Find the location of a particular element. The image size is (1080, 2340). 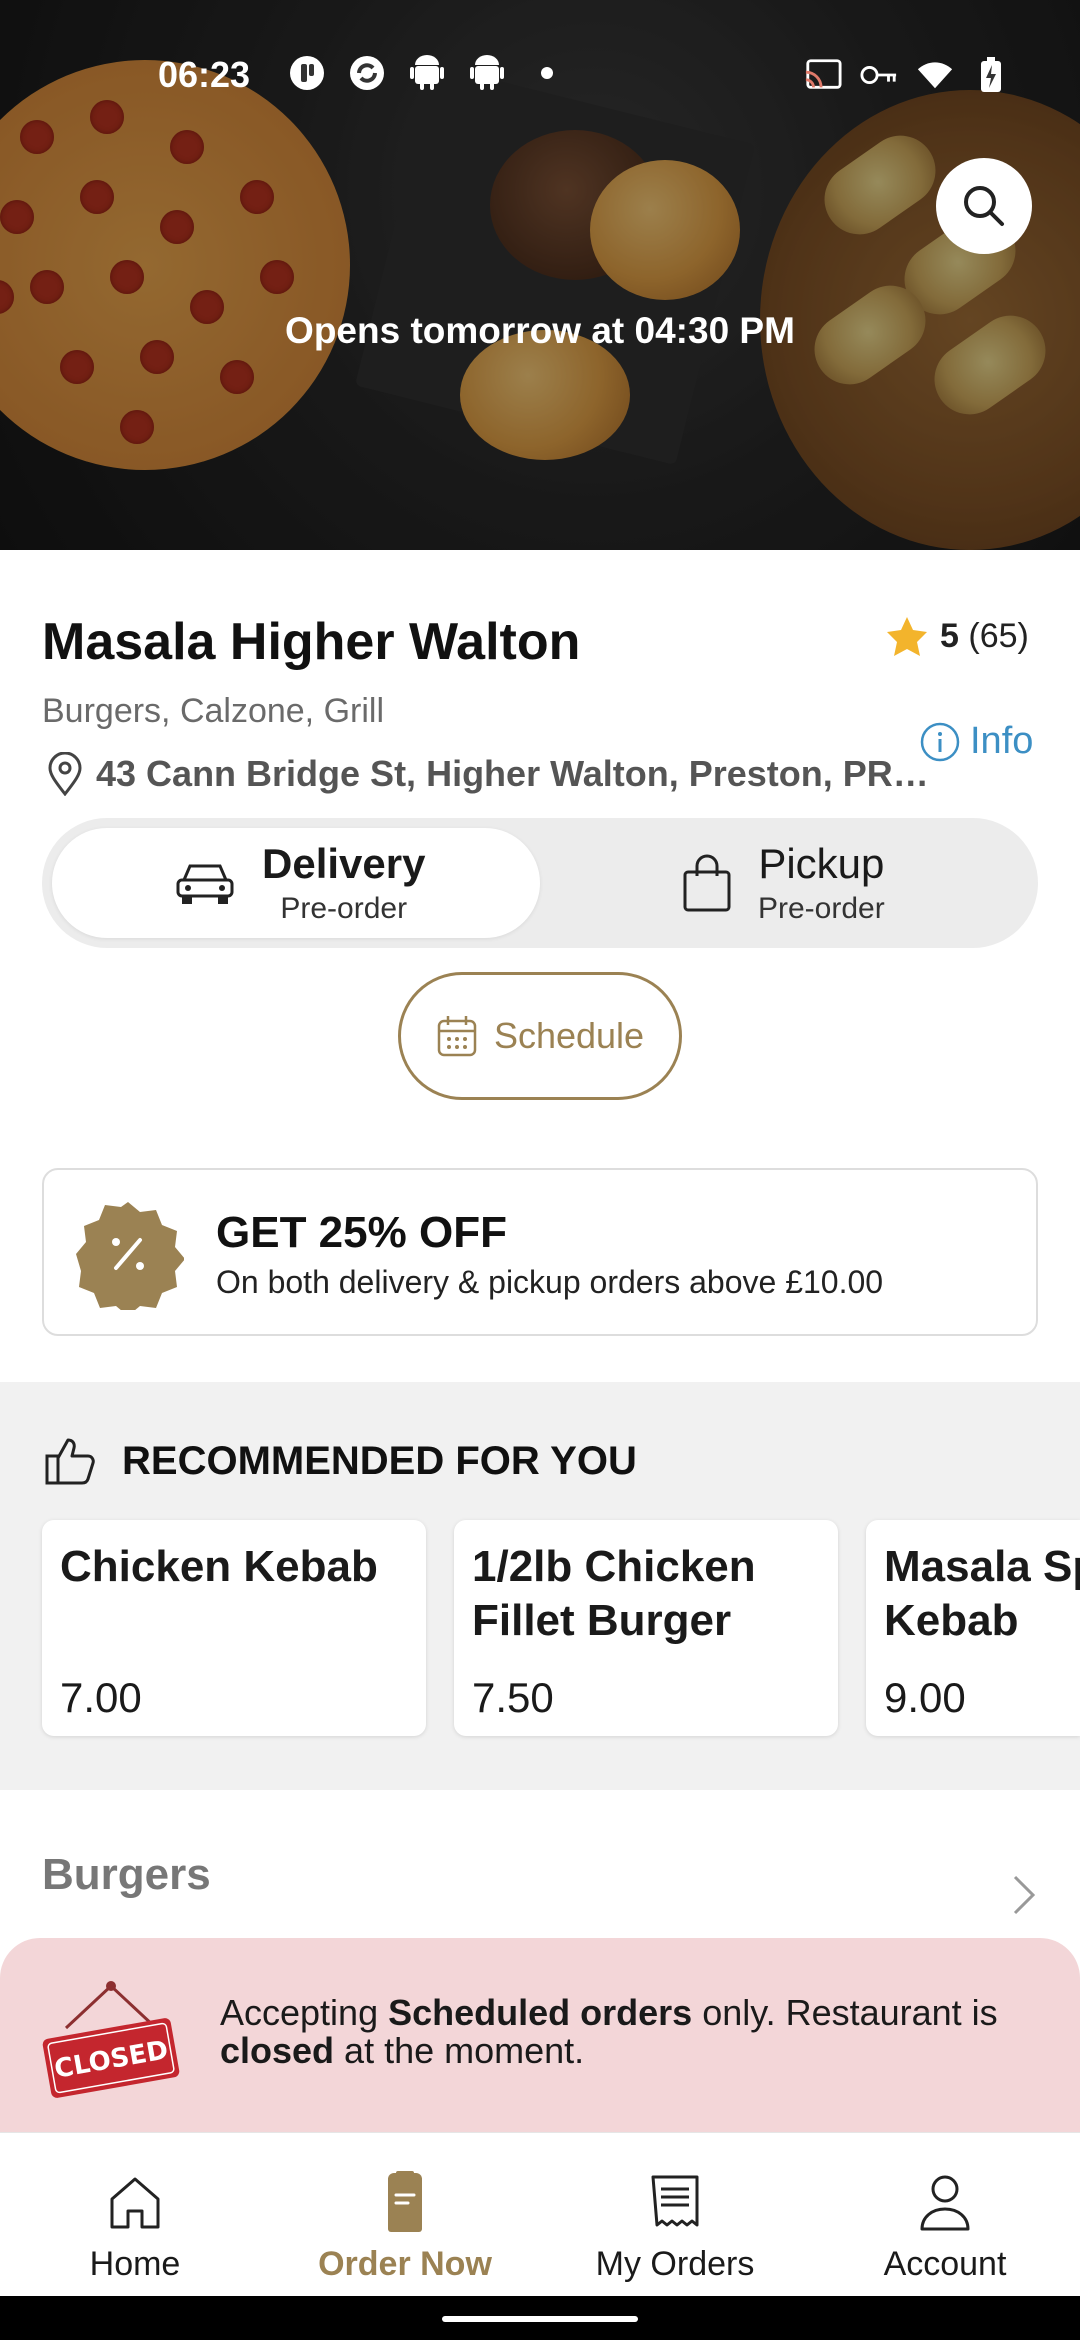

person-icon is located at coordinates (945, 2203).